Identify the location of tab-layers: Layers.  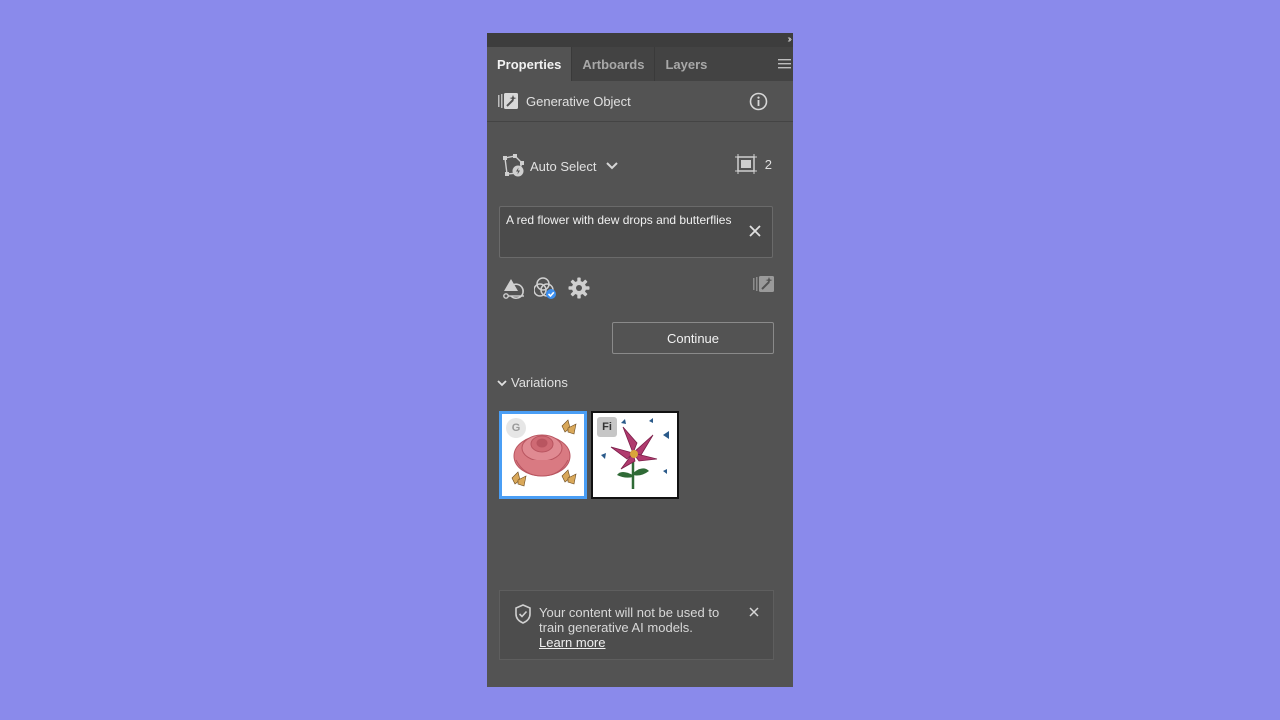
(686, 64).